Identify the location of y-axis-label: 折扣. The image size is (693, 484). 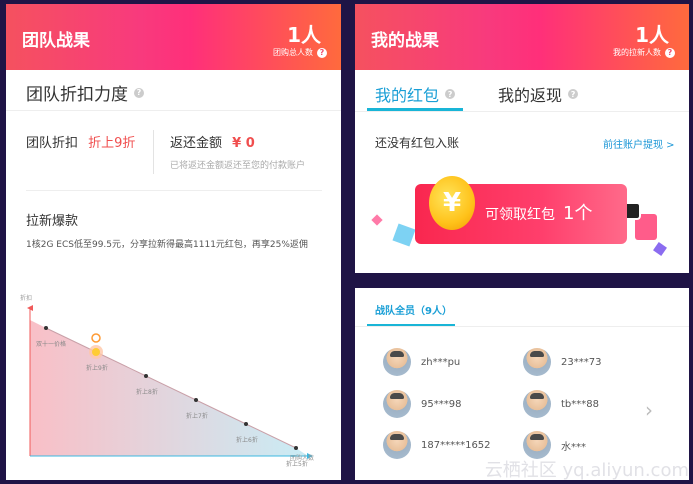
(26, 298).